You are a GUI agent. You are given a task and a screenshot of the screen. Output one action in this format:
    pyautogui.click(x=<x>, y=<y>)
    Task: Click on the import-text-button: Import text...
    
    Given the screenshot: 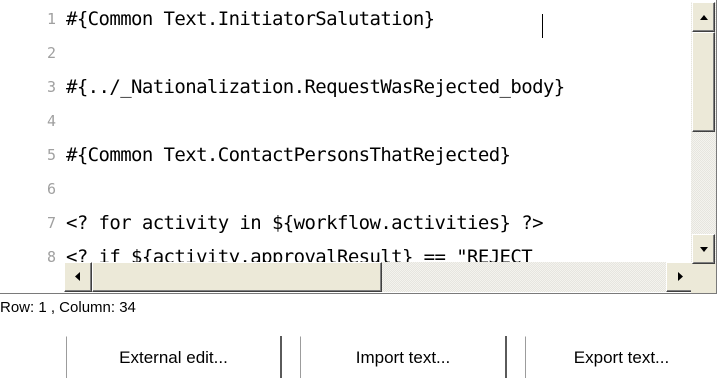 What is the action you would take?
    pyautogui.click(x=402, y=357)
    